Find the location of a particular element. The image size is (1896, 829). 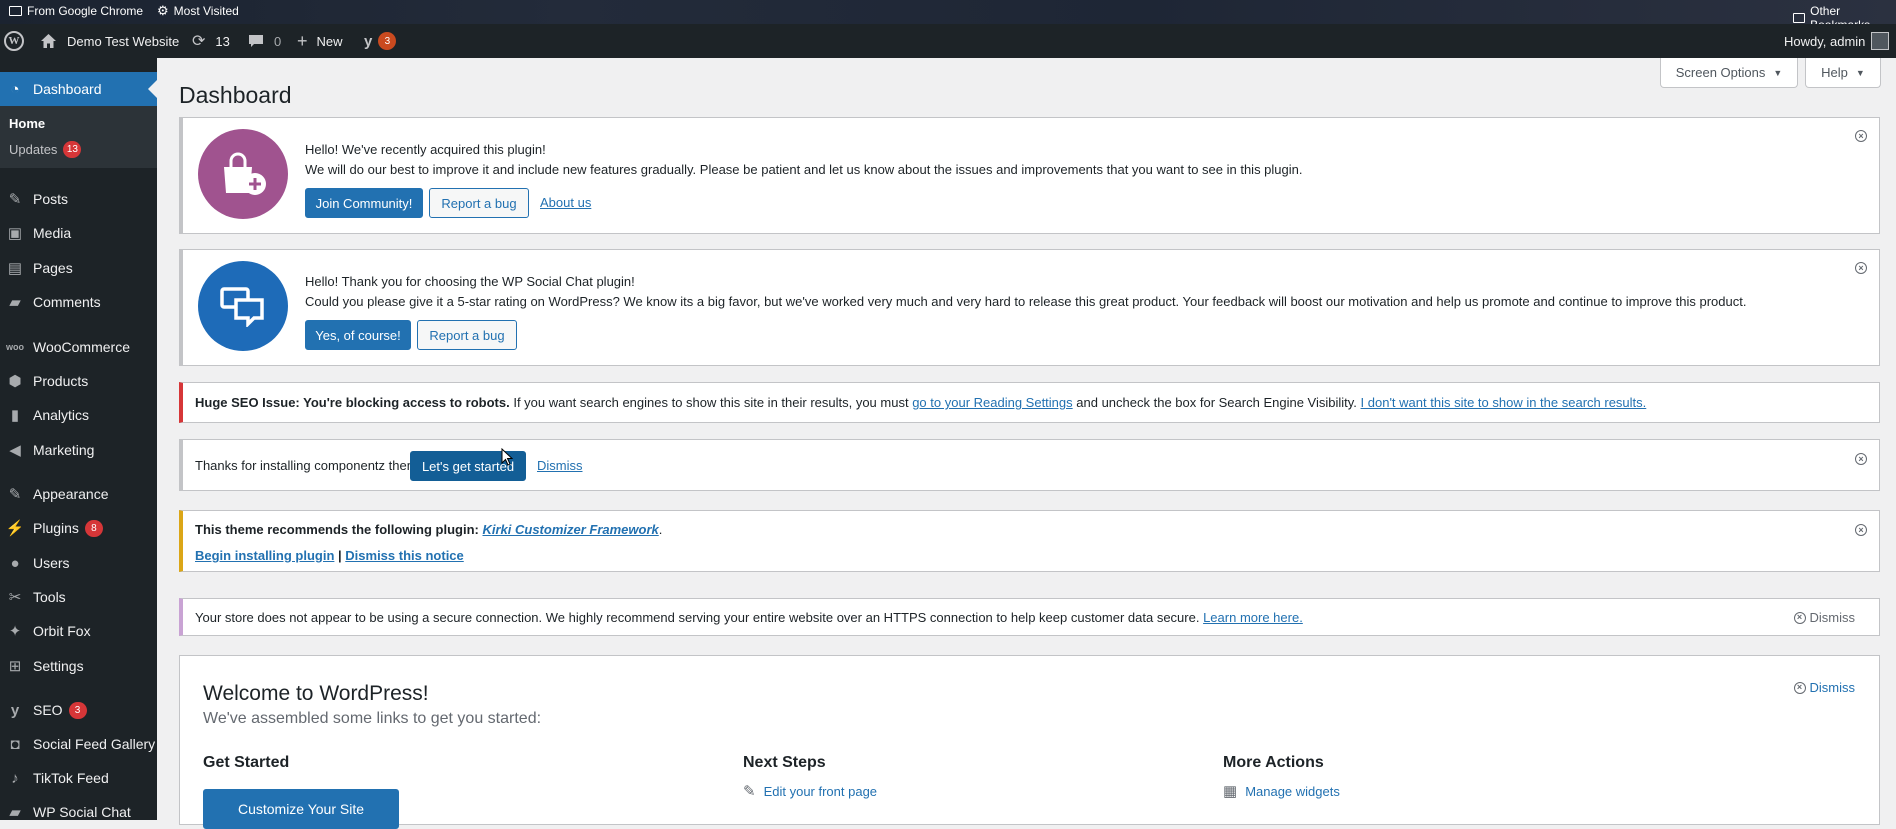

welcome-dismiss-button: × Dismiss is located at coordinates (1824, 687).